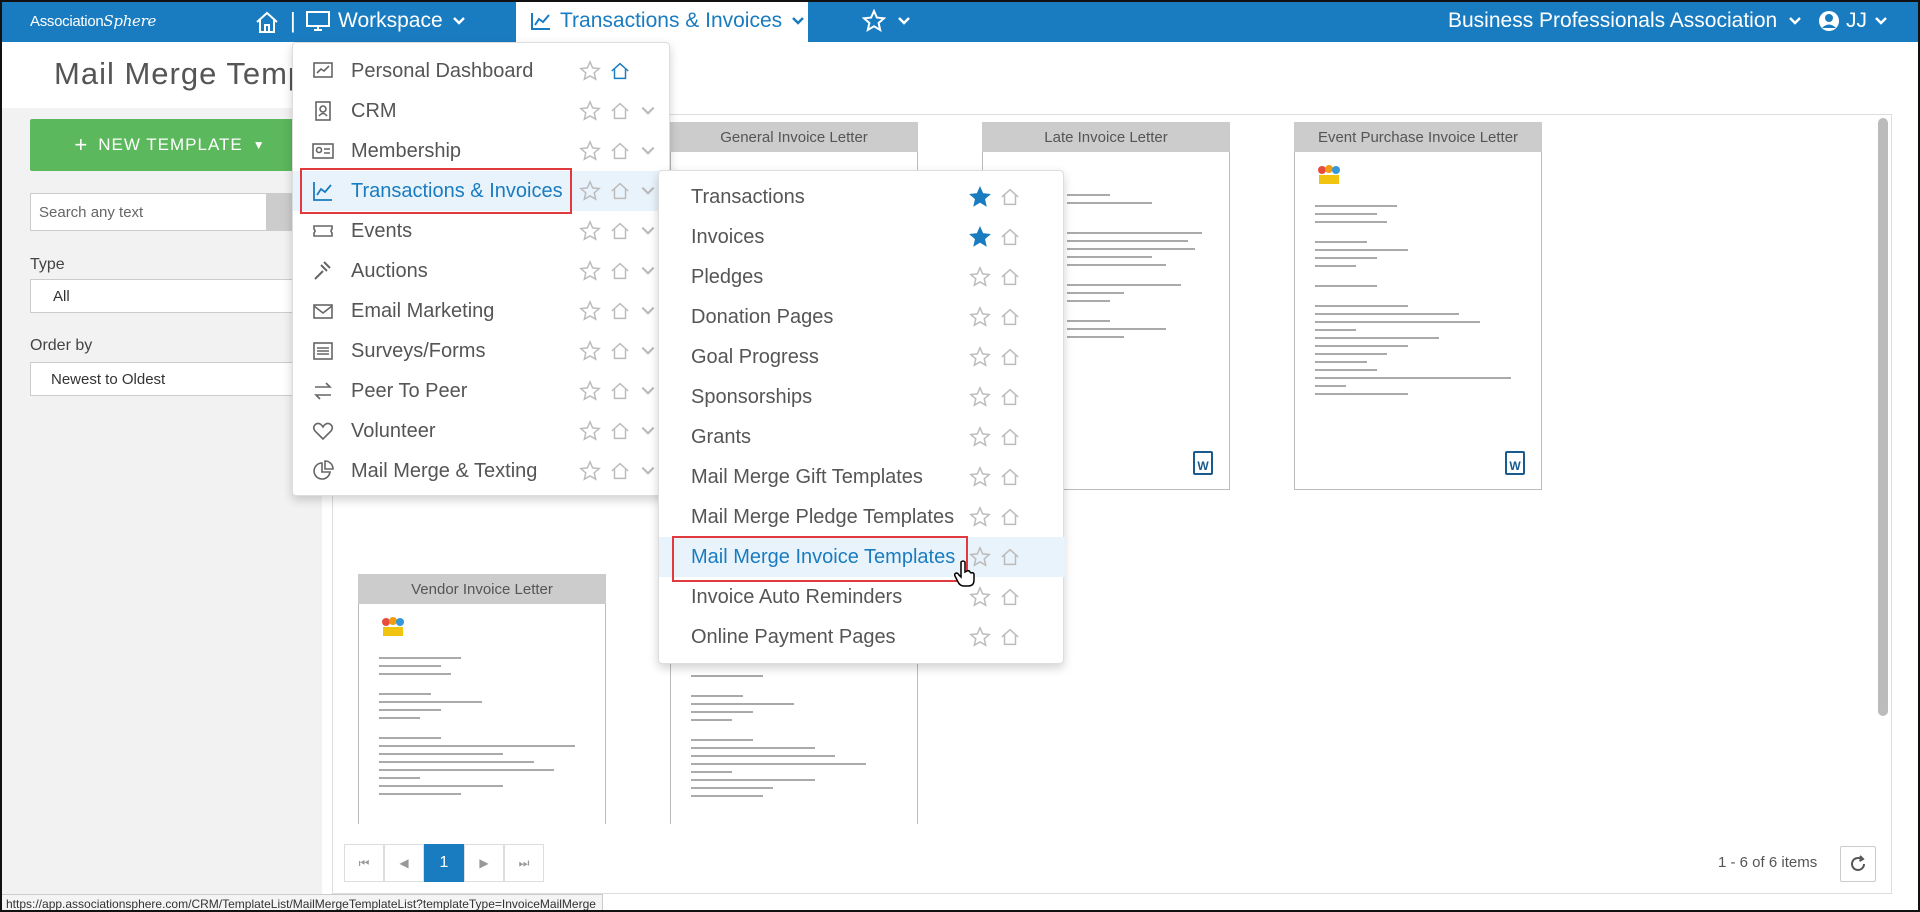 This screenshot has height=912, width=1920. Describe the element at coordinates (482, 699) in the screenshot. I see `template-card: Vendor Invoice Letter` at that location.